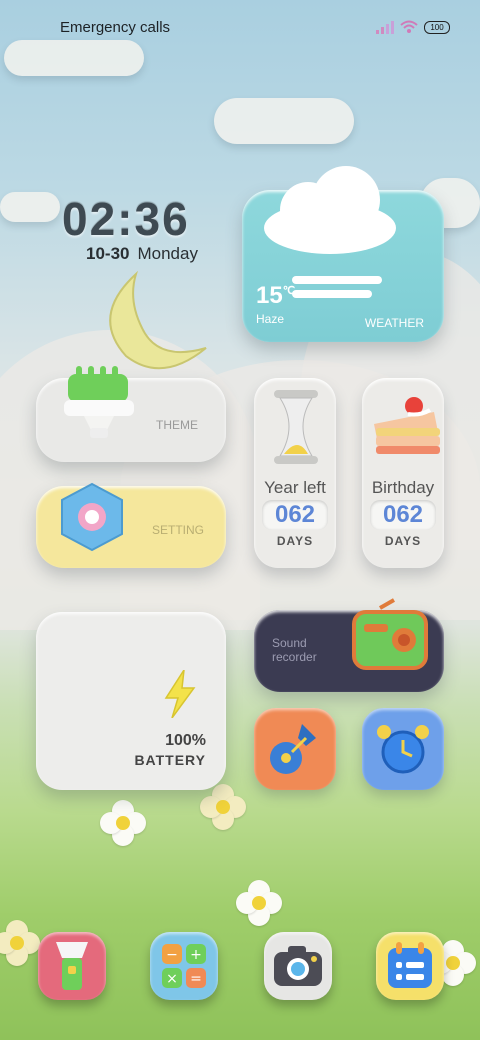 The height and width of the screenshot is (1040, 480). Describe the element at coordinates (178, 530) in the screenshot. I see `setting-label: SETTING` at that location.